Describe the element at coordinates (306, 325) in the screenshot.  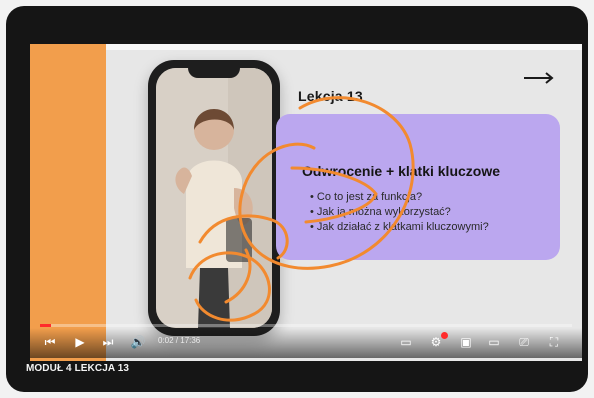
I see `progress-bar` at that location.